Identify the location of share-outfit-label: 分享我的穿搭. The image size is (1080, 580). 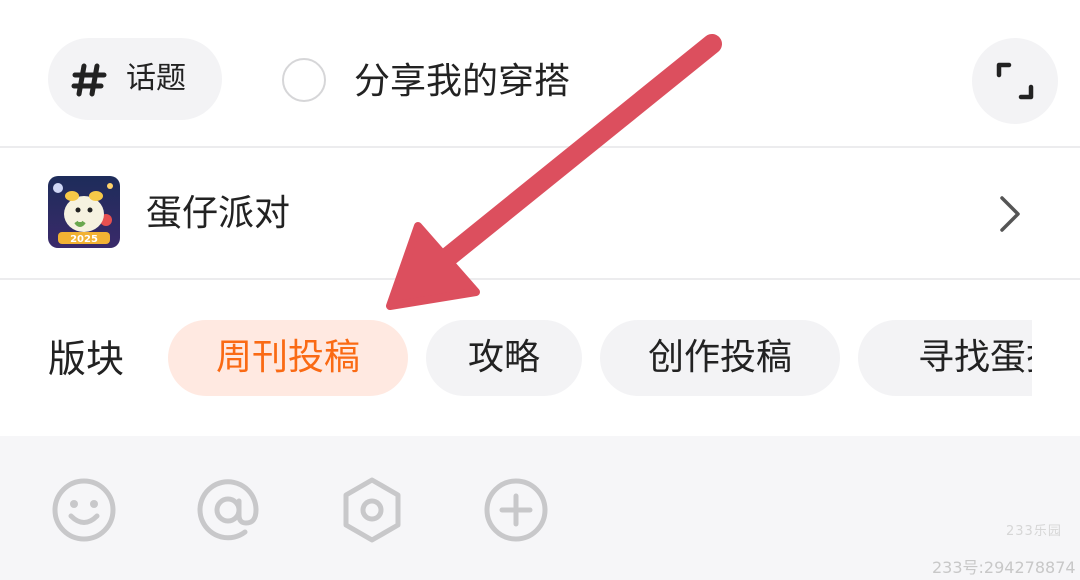
(462, 82).